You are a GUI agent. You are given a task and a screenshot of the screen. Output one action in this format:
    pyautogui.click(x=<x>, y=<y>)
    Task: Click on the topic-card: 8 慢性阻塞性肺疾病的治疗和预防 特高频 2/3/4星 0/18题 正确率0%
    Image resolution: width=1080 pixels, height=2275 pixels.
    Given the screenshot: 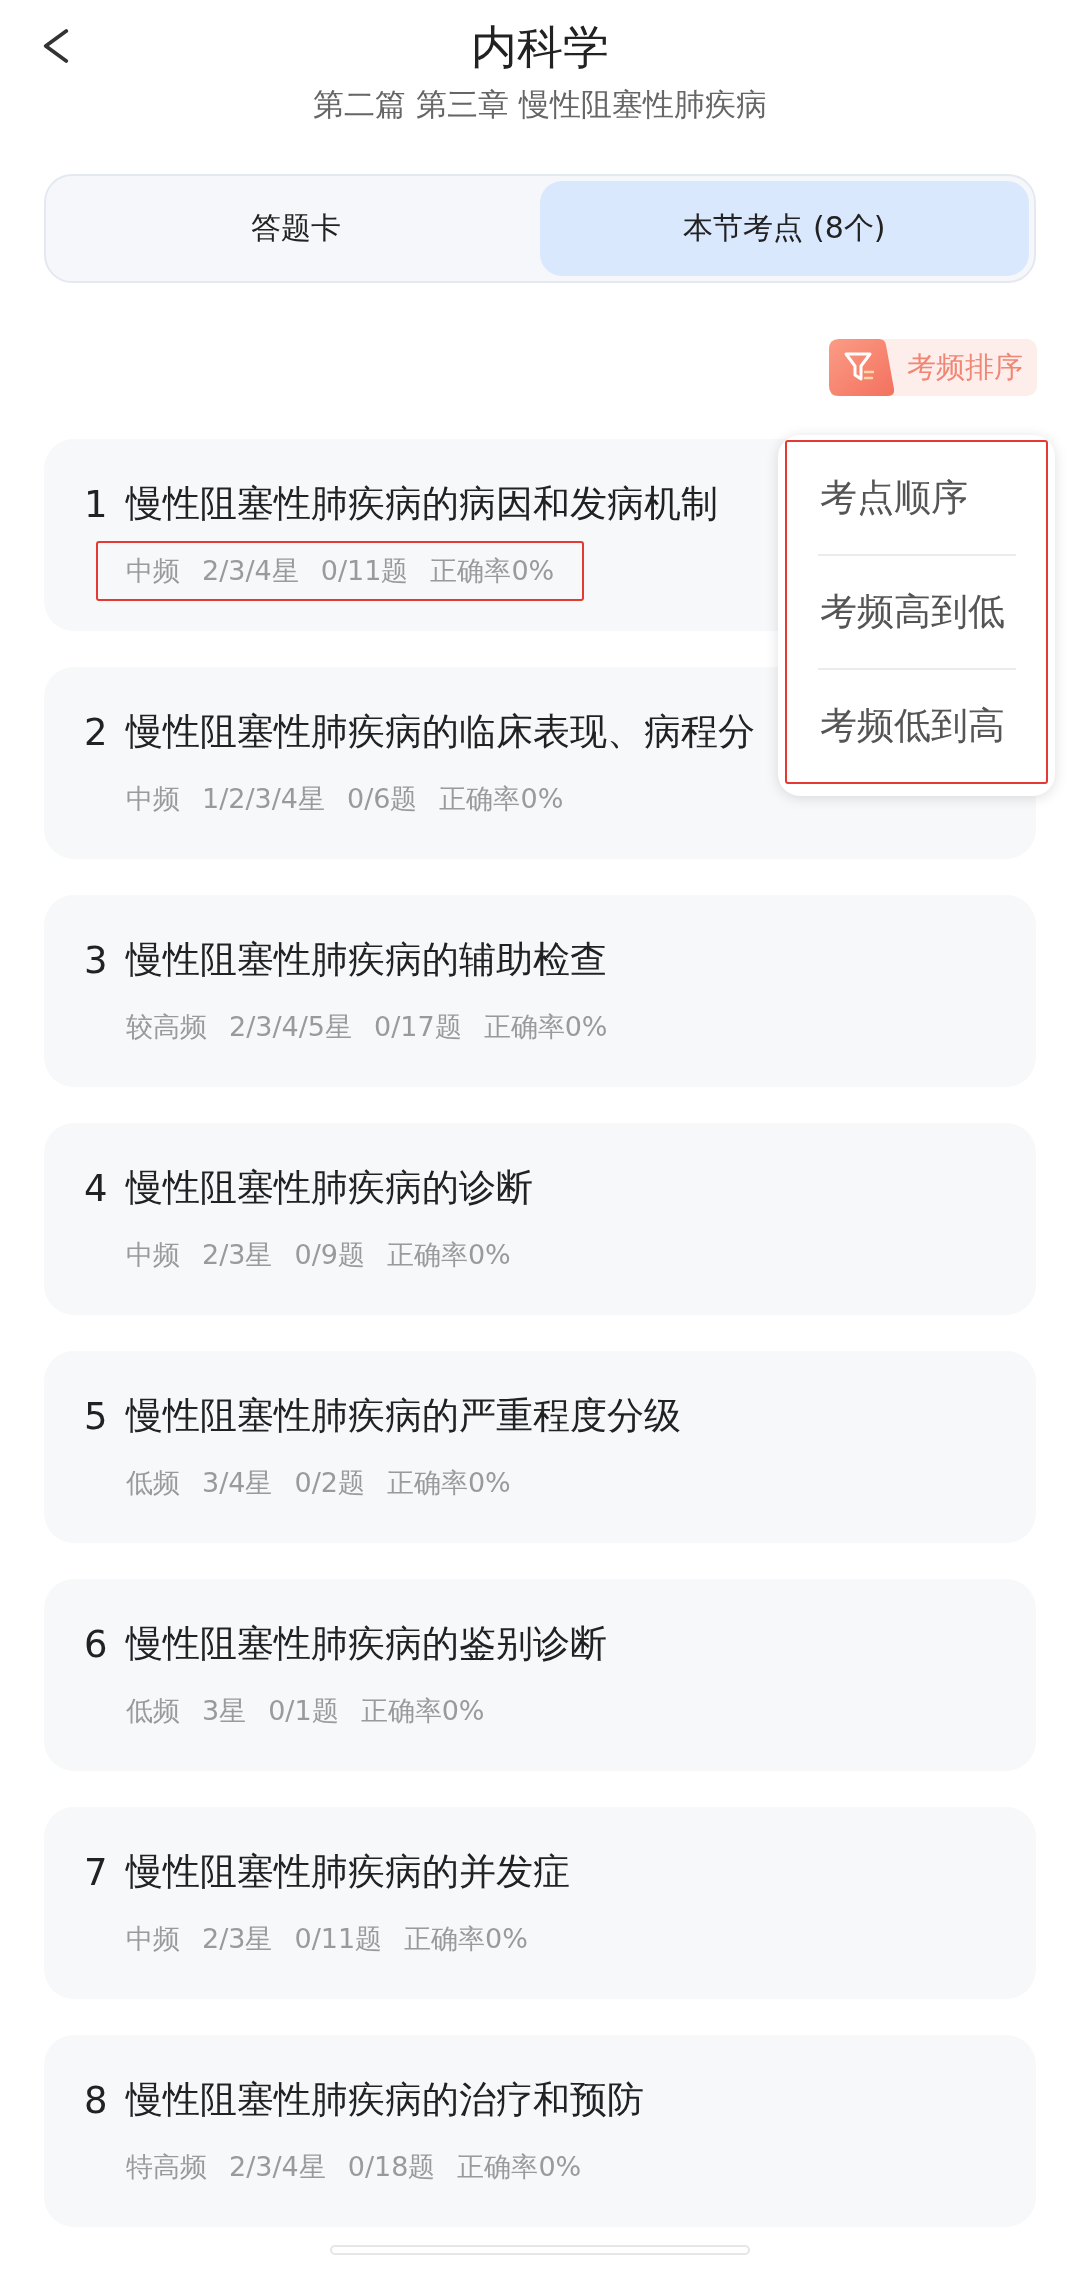 What is the action you would take?
    pyautogui.click(x=540, y=2131)
    